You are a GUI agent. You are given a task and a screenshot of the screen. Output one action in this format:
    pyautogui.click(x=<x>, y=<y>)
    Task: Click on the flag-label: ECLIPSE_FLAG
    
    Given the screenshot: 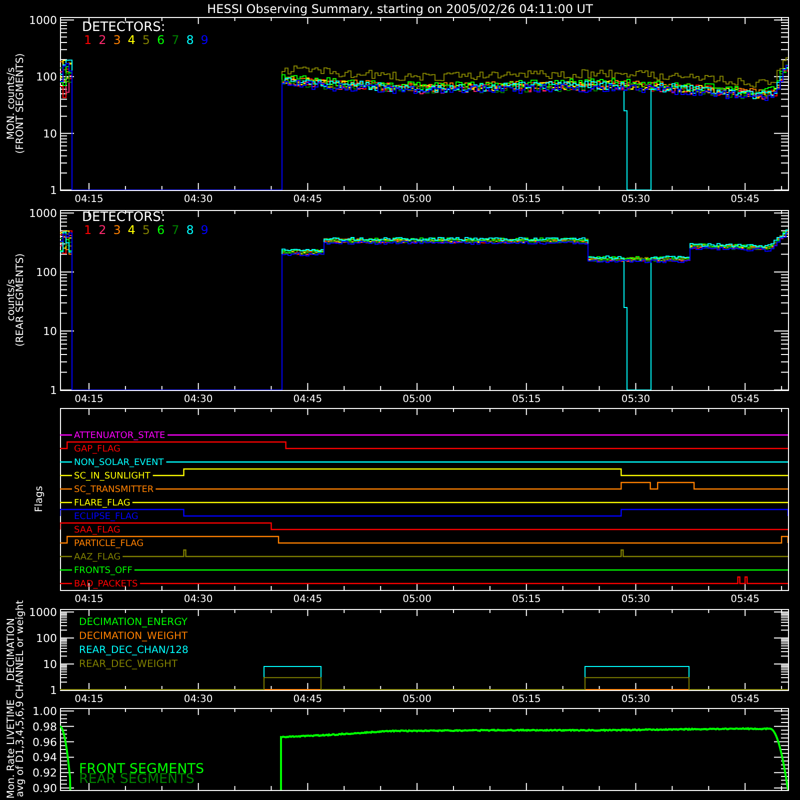 What is the action you would take?
    pyautogui.click(x=106, y=517)
    